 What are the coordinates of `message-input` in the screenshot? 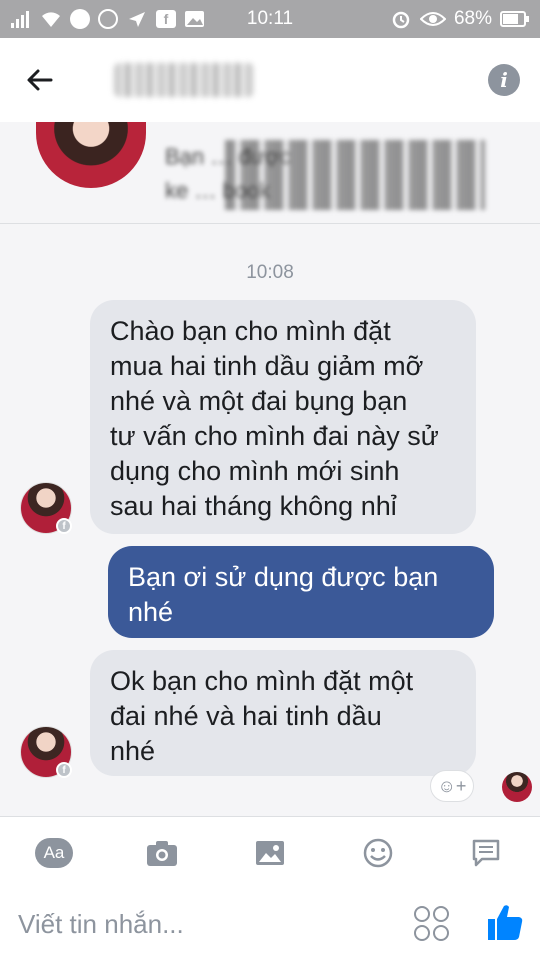 It's located at (203, 924).